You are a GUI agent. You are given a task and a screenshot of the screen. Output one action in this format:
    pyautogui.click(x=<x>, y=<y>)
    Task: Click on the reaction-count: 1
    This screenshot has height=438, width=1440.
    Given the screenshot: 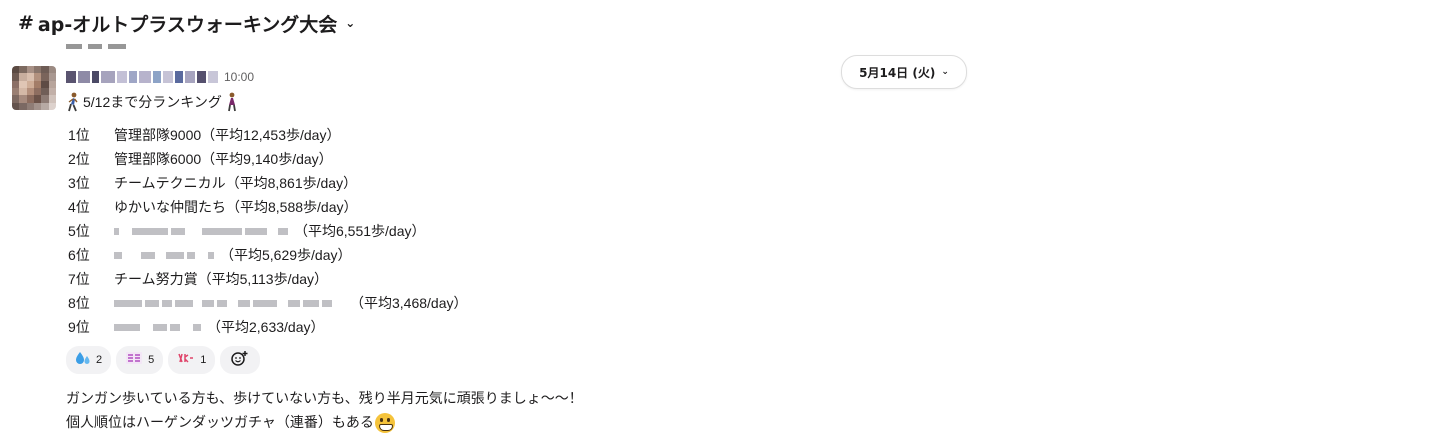 What is the action you would take?
    pyautogui.click(x=203, y=360)
    